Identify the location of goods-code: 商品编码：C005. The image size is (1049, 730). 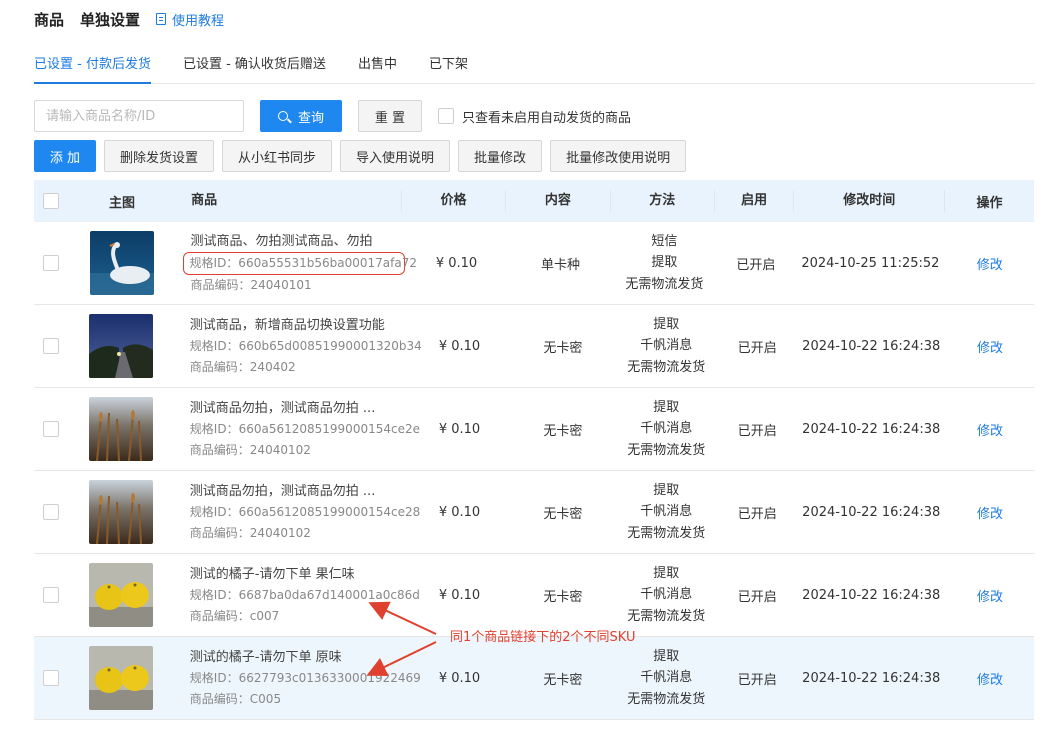
(235, 698).